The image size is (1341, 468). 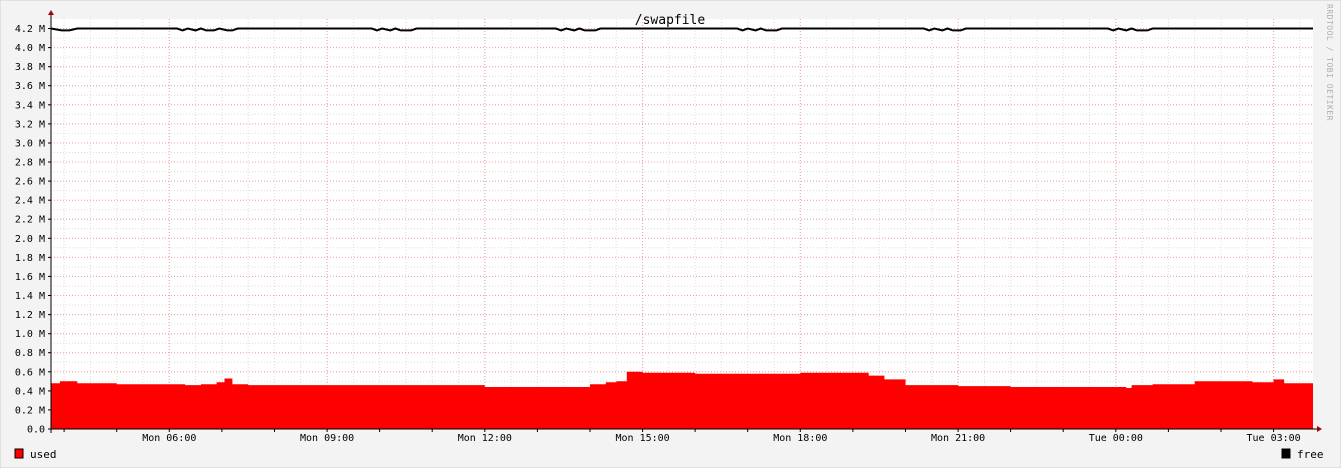 I want to click on y-tick-label: 2.6 M, so click(x=30, y=182).